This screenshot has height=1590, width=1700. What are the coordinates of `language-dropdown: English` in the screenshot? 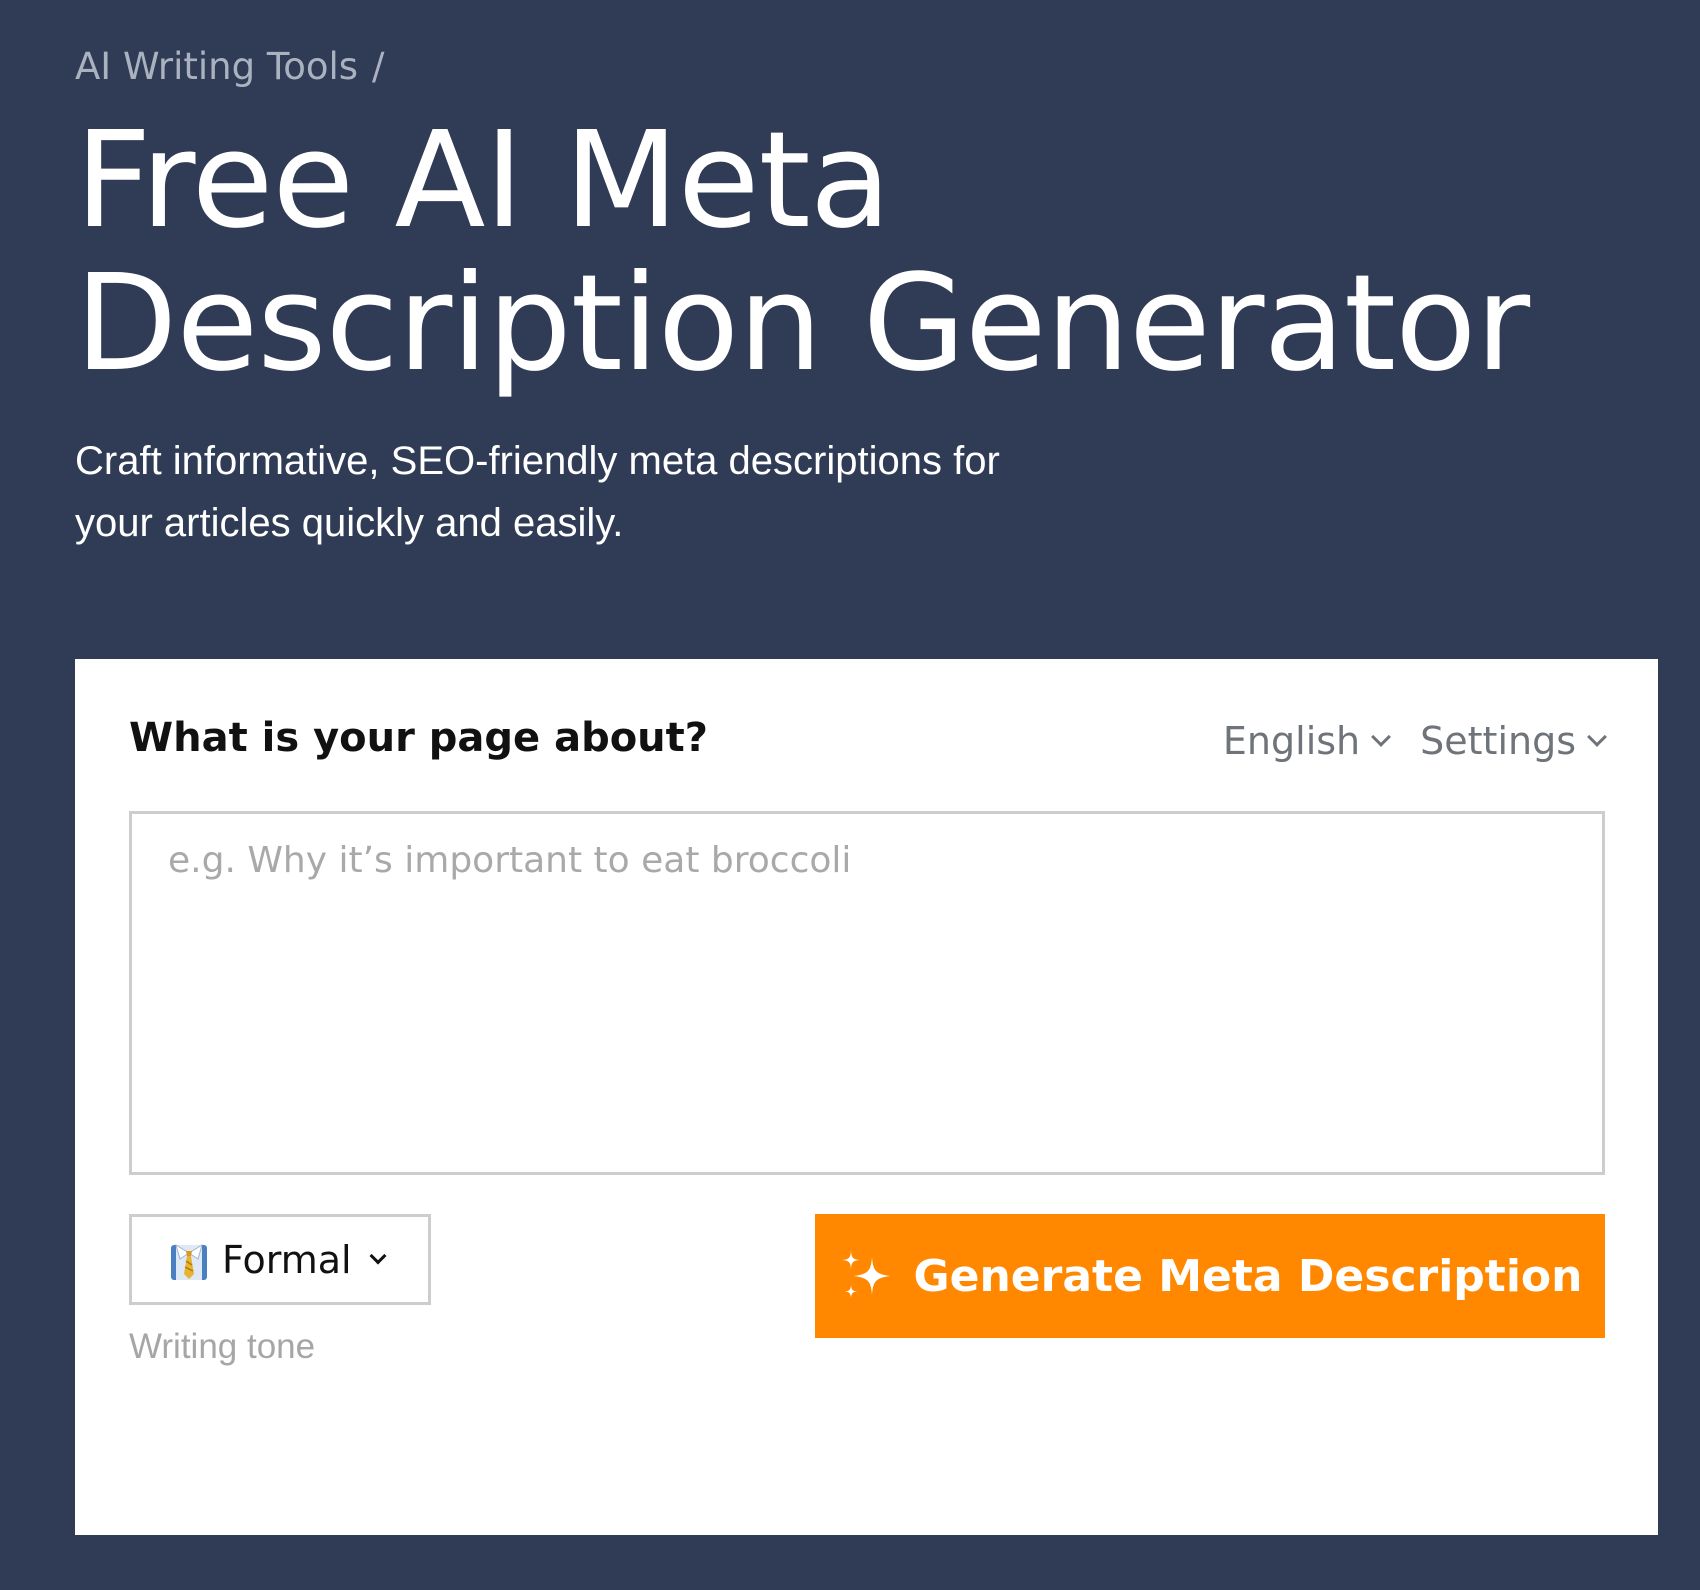 It's located at (1307, 741).